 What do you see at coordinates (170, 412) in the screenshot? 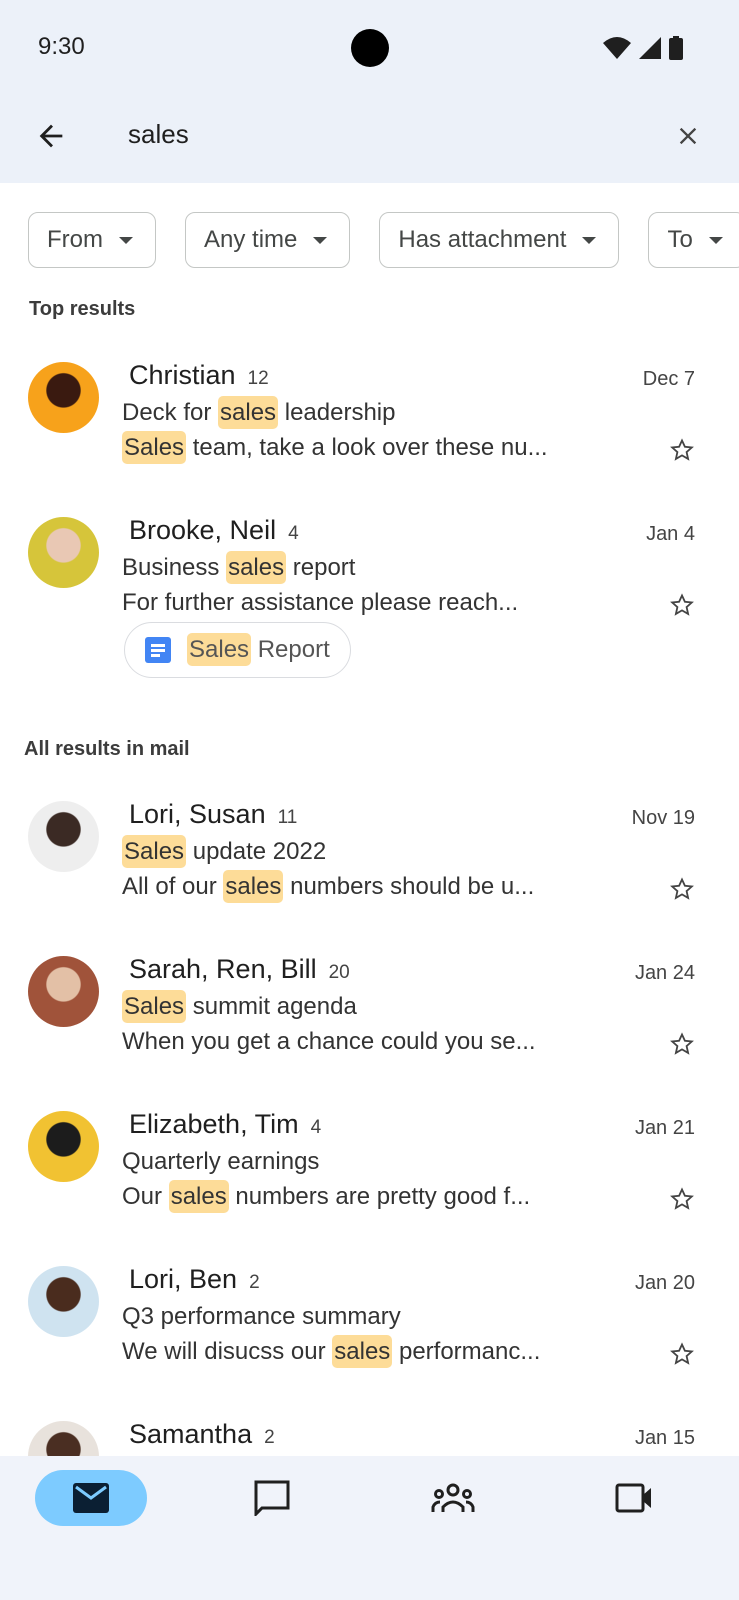
I see `text-segment: Deck for` at bounding box center [170, 412].